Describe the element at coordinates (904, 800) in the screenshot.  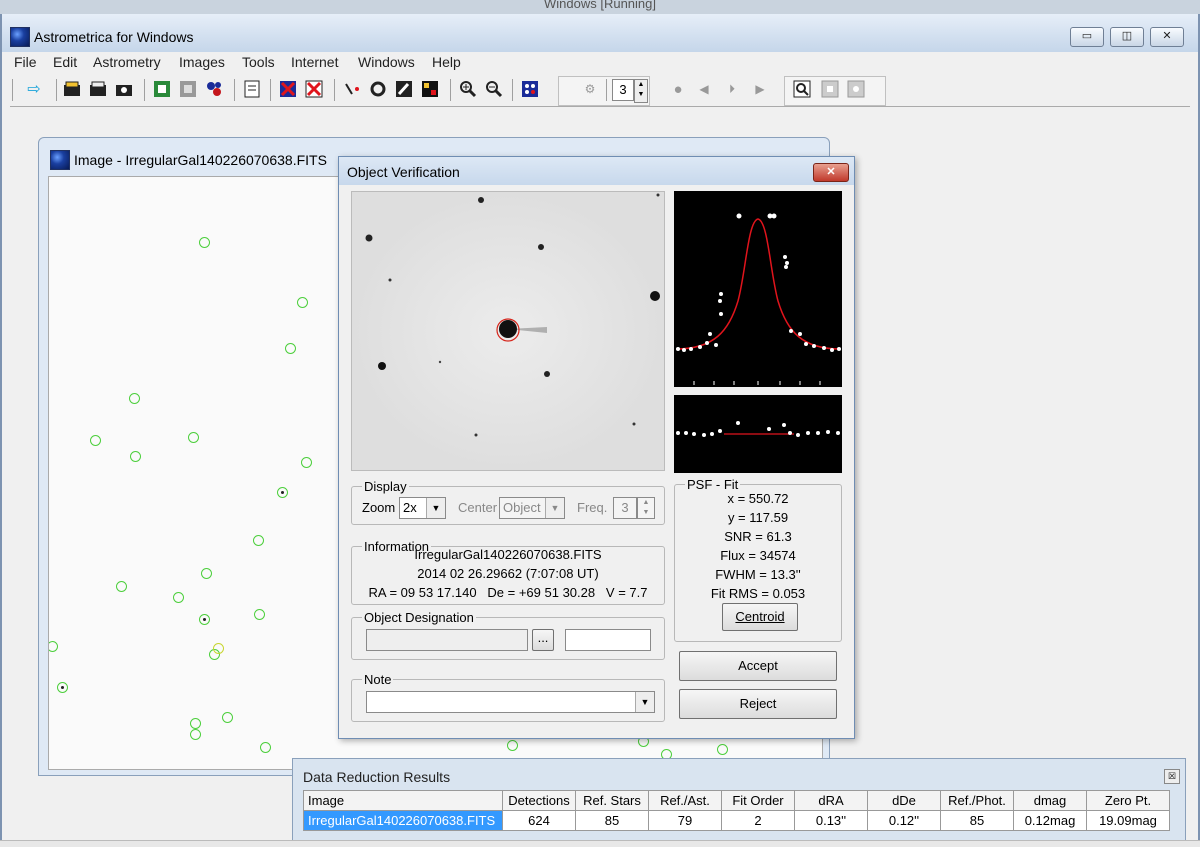
I see `col-dde: dDe` at that location.